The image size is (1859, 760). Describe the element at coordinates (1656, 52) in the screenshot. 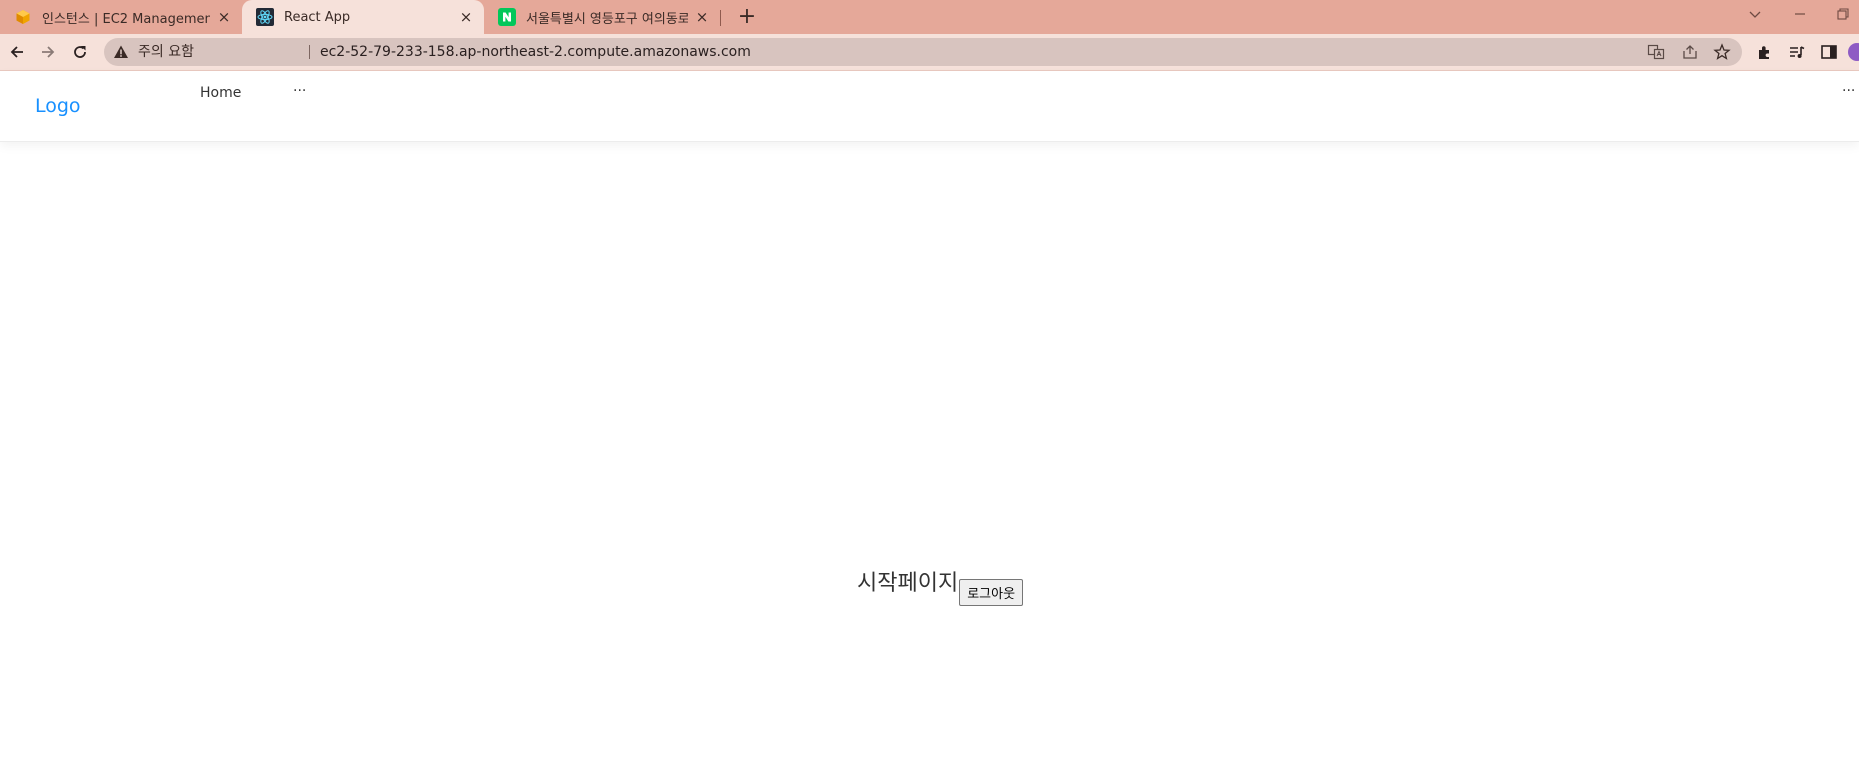

I see `translate-icon` at that location.